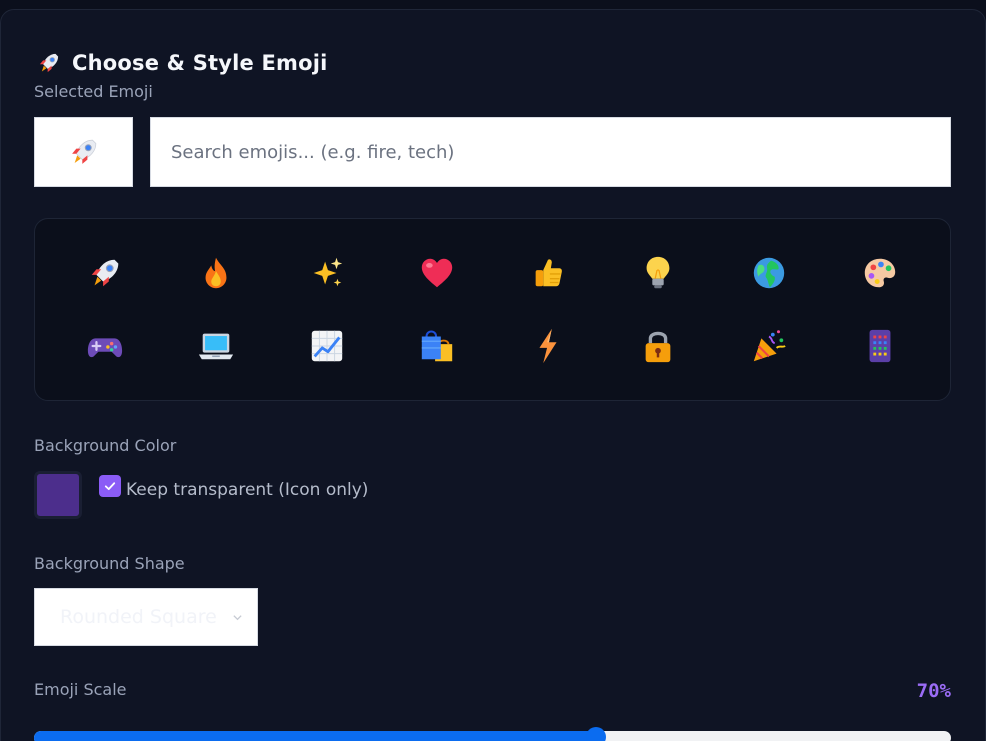 This screenshot has height=741, width=986. Describe the element at coordinates (200, 63) in the screenshot. I see `panel-title-text: Choose & Style Emoji` at that location.